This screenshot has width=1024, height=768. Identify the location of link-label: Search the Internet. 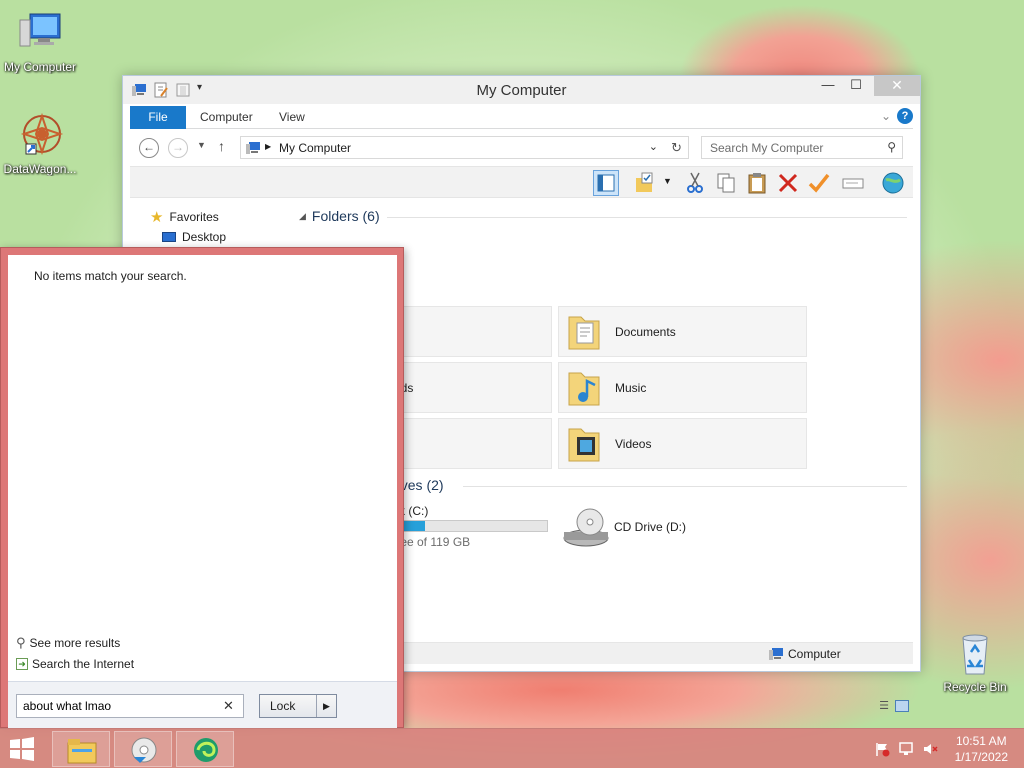
(83, 664).